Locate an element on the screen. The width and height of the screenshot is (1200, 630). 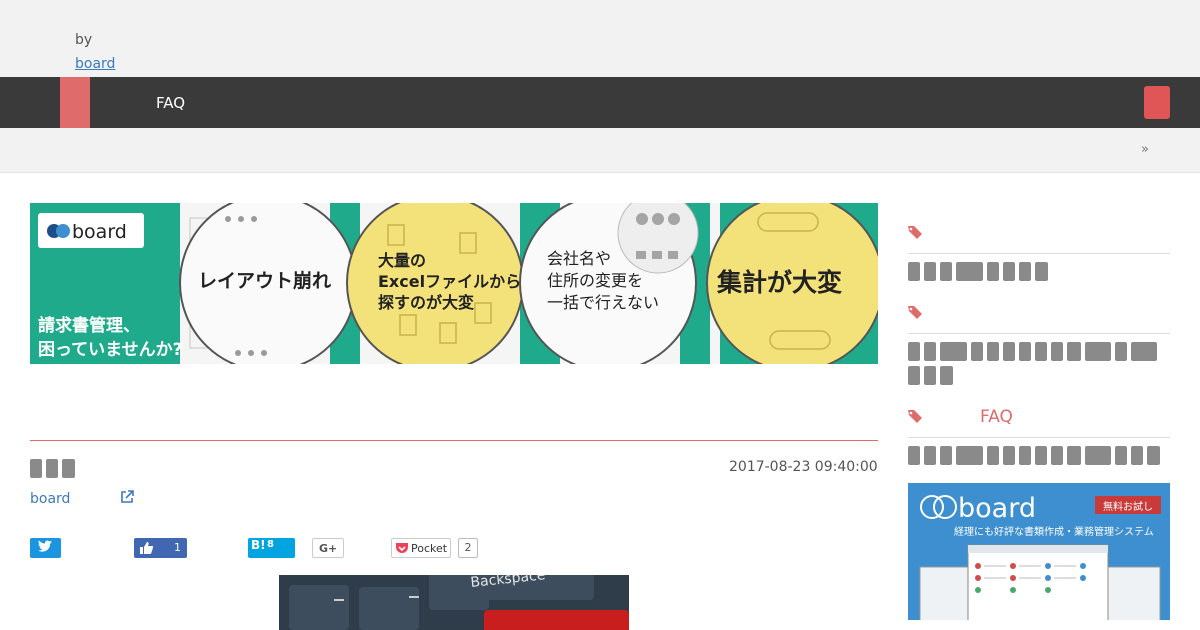
hero-tagline-1: 請求書管理、 is located at coordinates (89, 325).